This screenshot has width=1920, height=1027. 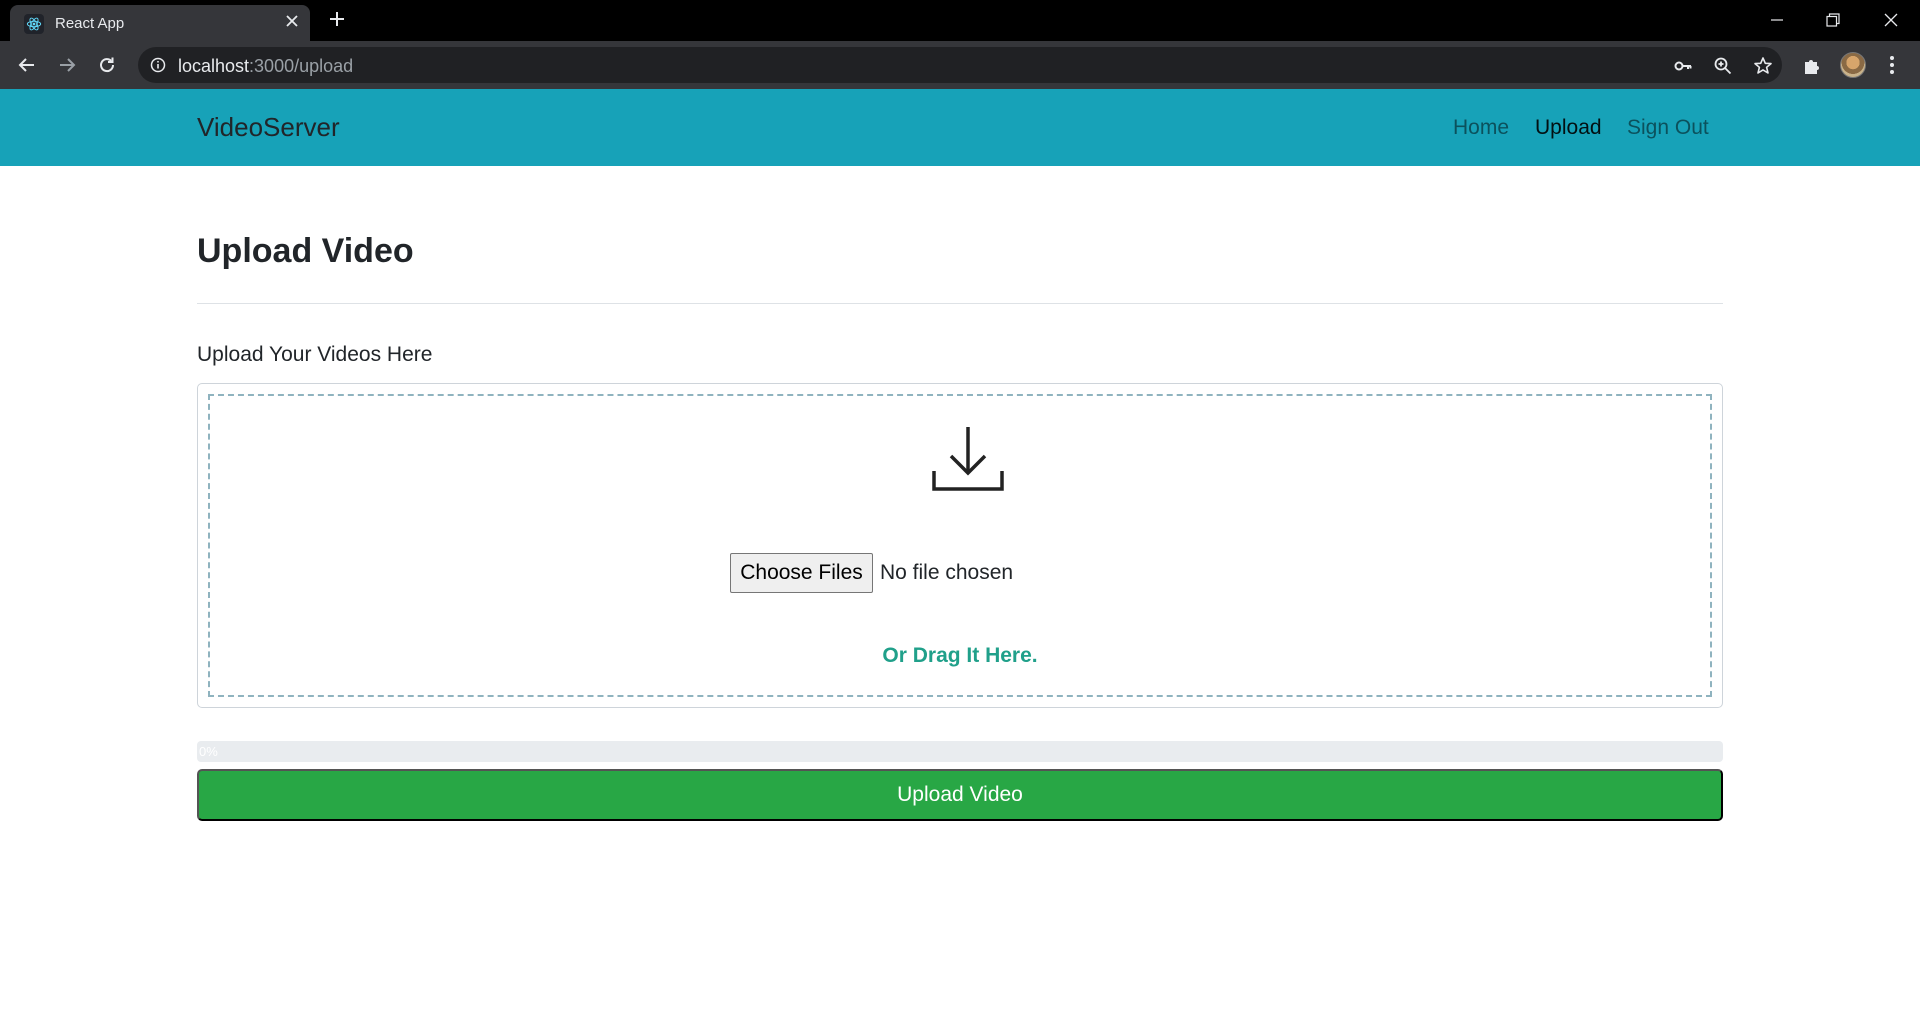 I want to click on divider, so click(x=960, y=303).